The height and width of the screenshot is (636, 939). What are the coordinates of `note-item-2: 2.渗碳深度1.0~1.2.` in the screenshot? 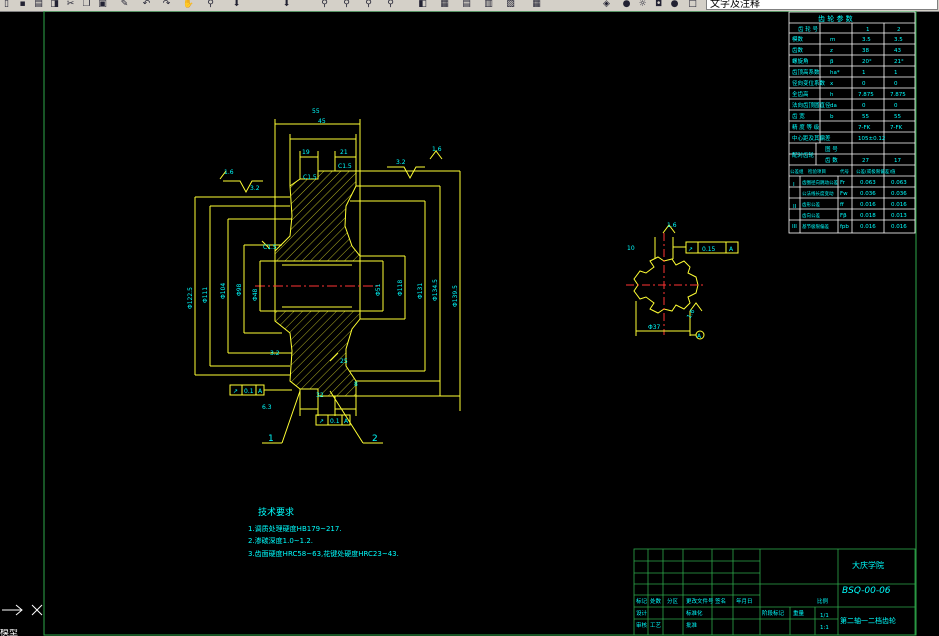 It's located at (280, 540).